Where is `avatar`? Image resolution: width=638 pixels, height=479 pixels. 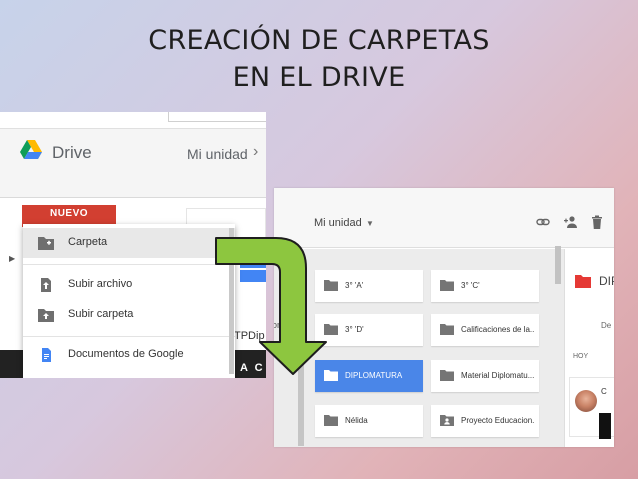
avatar is located at coordinates (586, 401).